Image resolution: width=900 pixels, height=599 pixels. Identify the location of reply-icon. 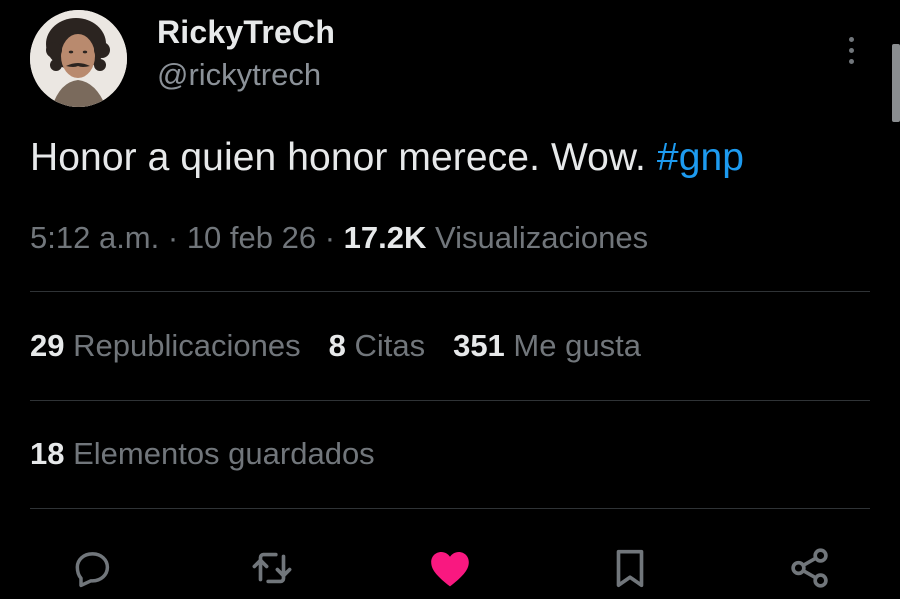
(92, 570).